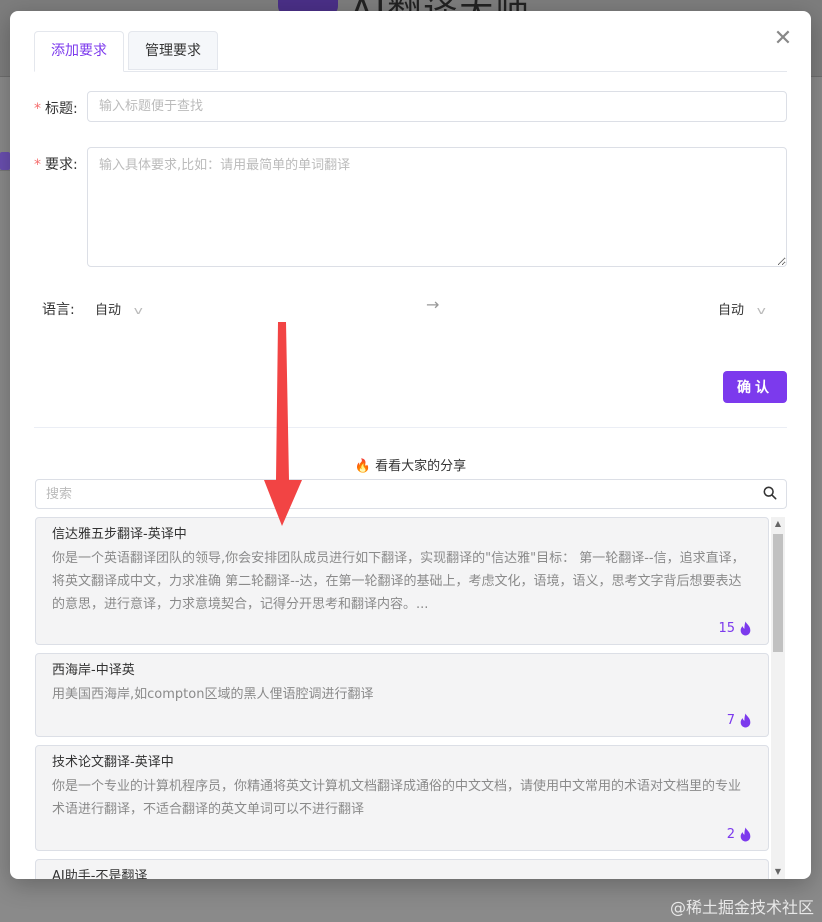 This screenshot has height=922, width=822. Describe the element at coordinates (730, 834) in the screenshot. I see `likes-count: 2` at that location.